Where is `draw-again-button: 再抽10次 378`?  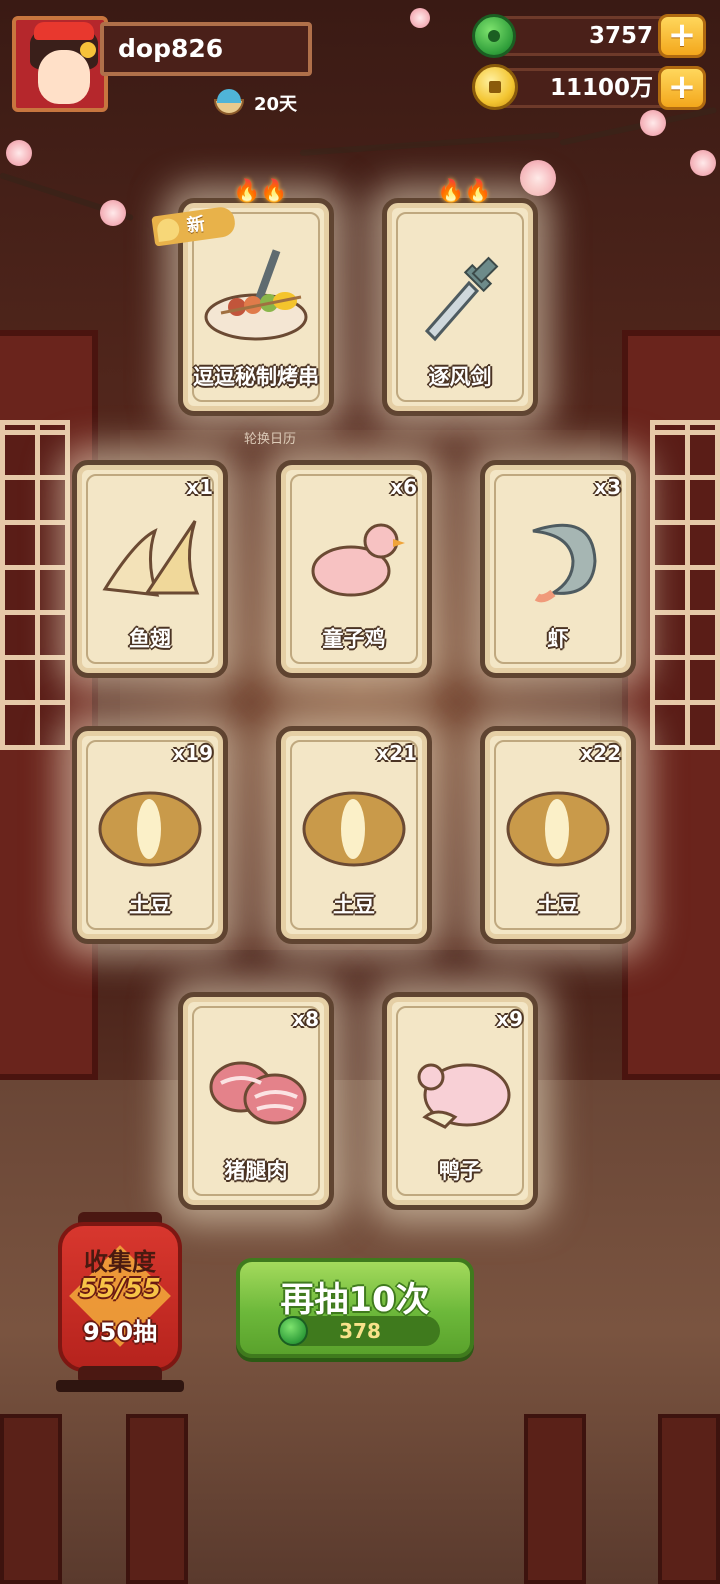 draw-again-button: 再抽10次 378 is located at coordinates (355, 1308).